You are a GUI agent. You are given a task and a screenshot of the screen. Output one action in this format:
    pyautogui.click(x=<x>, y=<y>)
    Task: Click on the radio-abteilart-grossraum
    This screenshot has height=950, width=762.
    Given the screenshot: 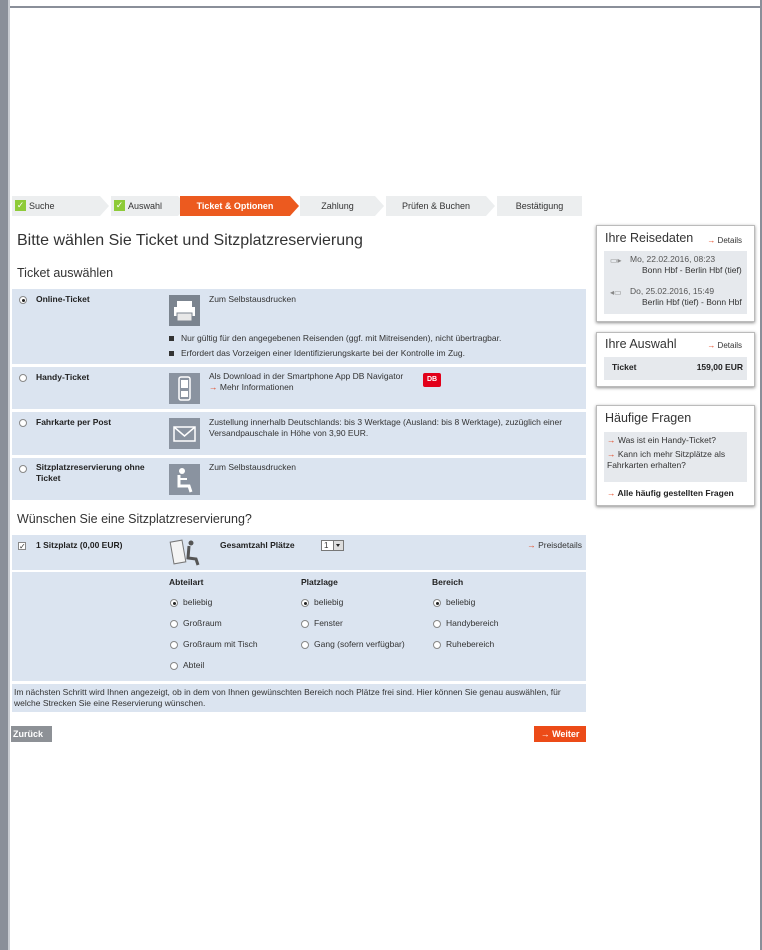 What is the action you would take?
    pyautogui.click(x=174, y=624)
    